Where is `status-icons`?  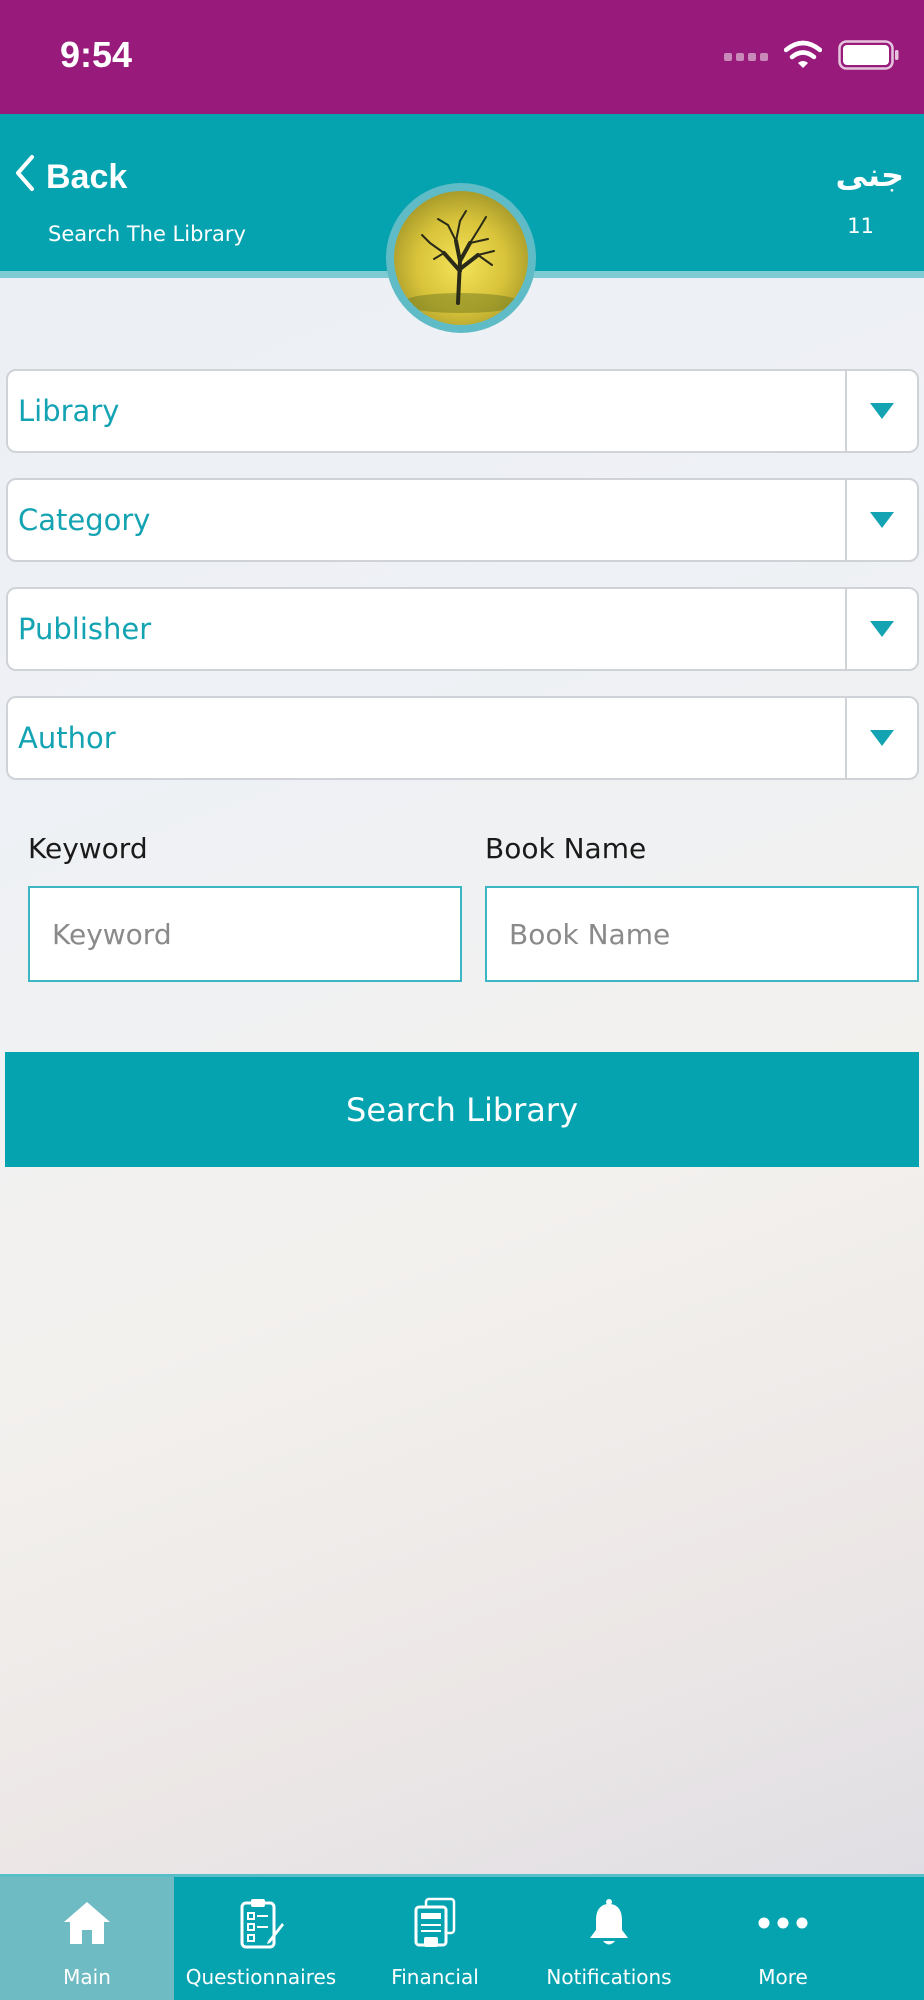 status-icons is located at coordinates (812, 57).